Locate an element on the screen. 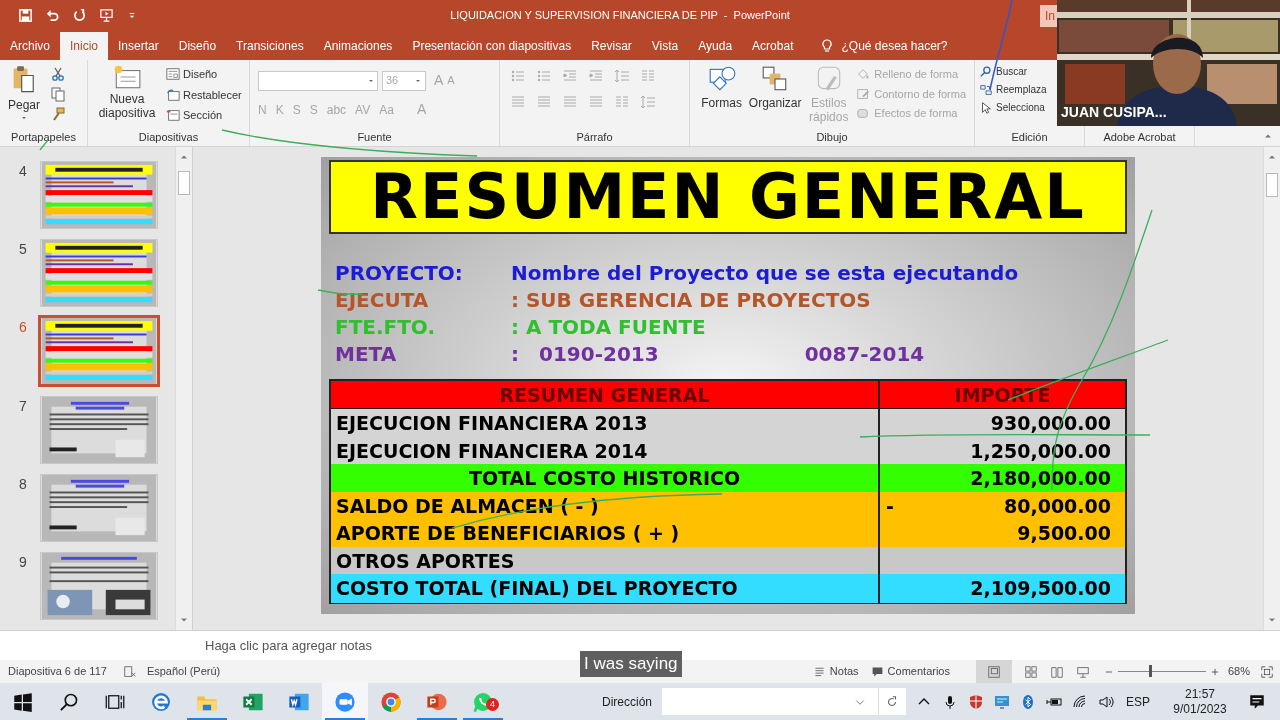 The width and height of the screenshot is (1280, 720). info-value: : A TODA FUENTE is located at coordinates (608, 327).